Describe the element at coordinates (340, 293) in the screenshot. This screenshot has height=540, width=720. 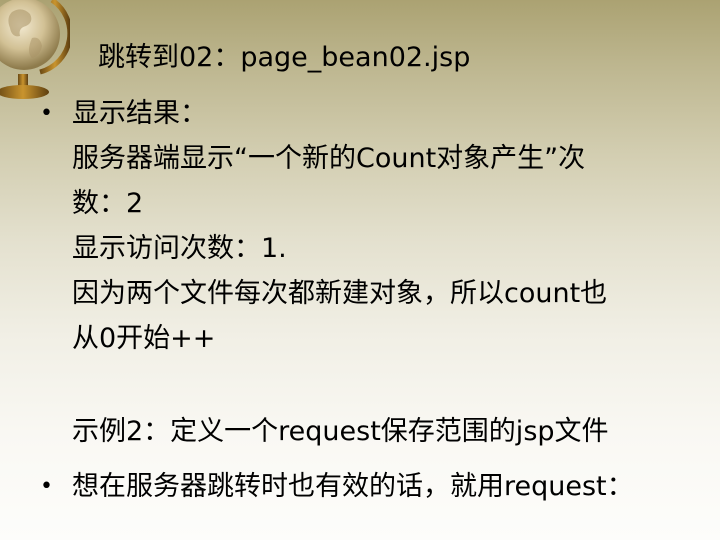
I see `body-line-4: 因为两个文件每次都新建对象，所以count也` at that location.